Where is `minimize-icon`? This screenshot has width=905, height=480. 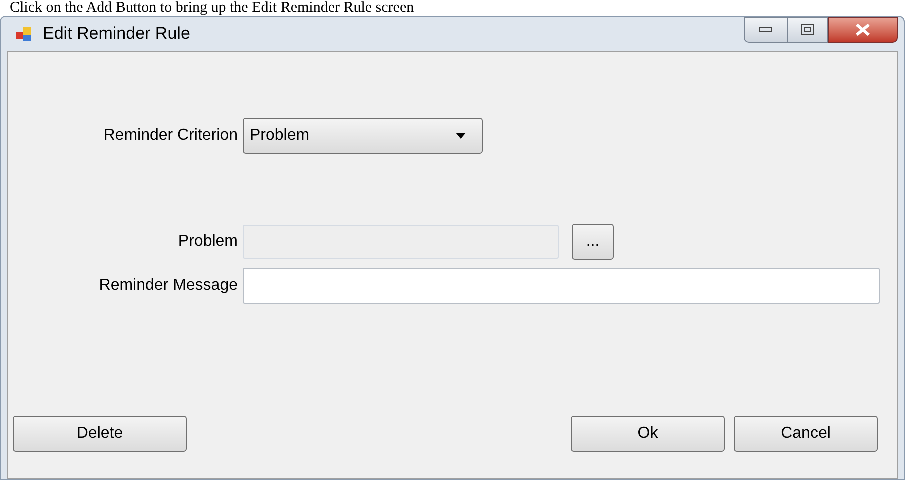 minimize-icon is located at coordinates (766, 30).